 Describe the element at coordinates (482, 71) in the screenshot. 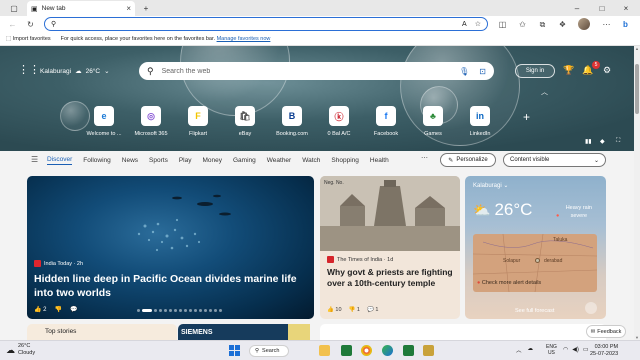

I see `visual-search-icon: ⊡` at that location.